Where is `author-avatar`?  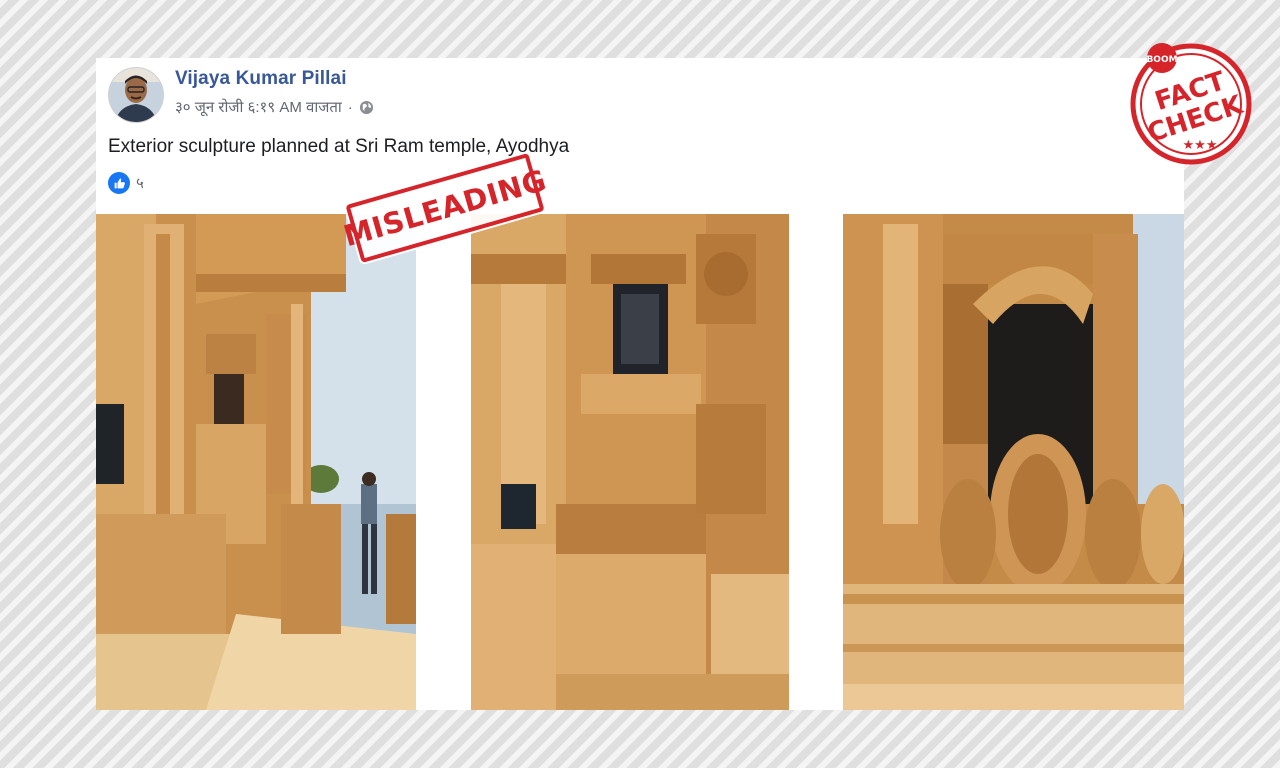
author-avatar is located at coordinates (136, 95).